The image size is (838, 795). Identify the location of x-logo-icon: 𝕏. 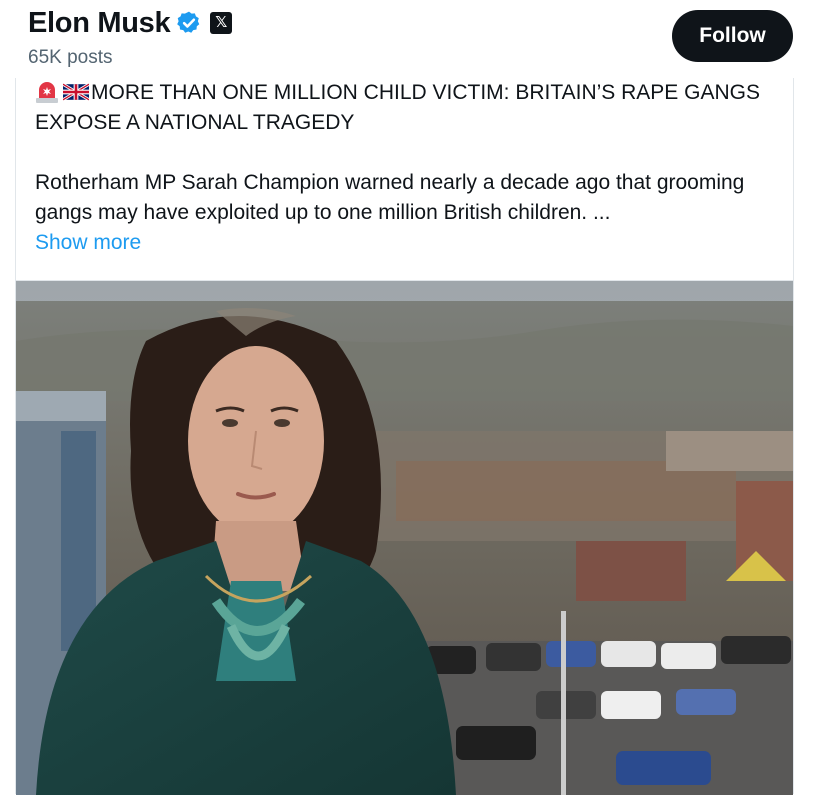
(221, 23).